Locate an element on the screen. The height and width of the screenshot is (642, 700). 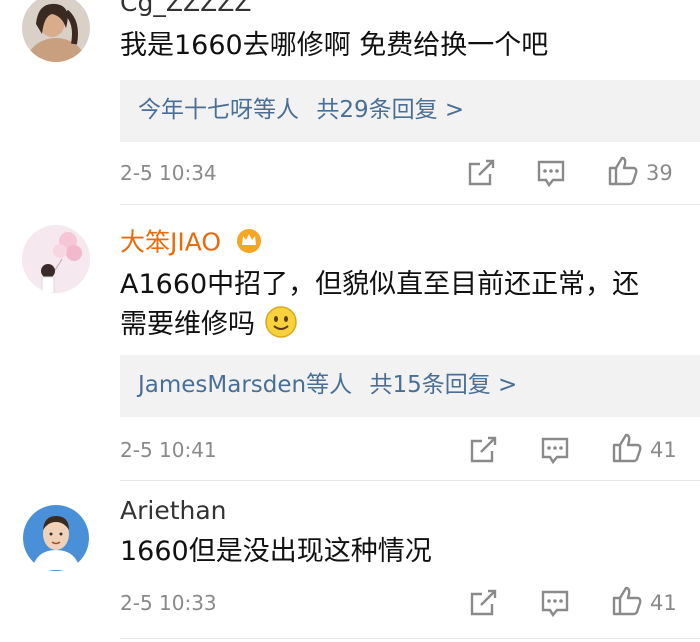
username: 大笨JIAO is located at coordinates (191, 243).